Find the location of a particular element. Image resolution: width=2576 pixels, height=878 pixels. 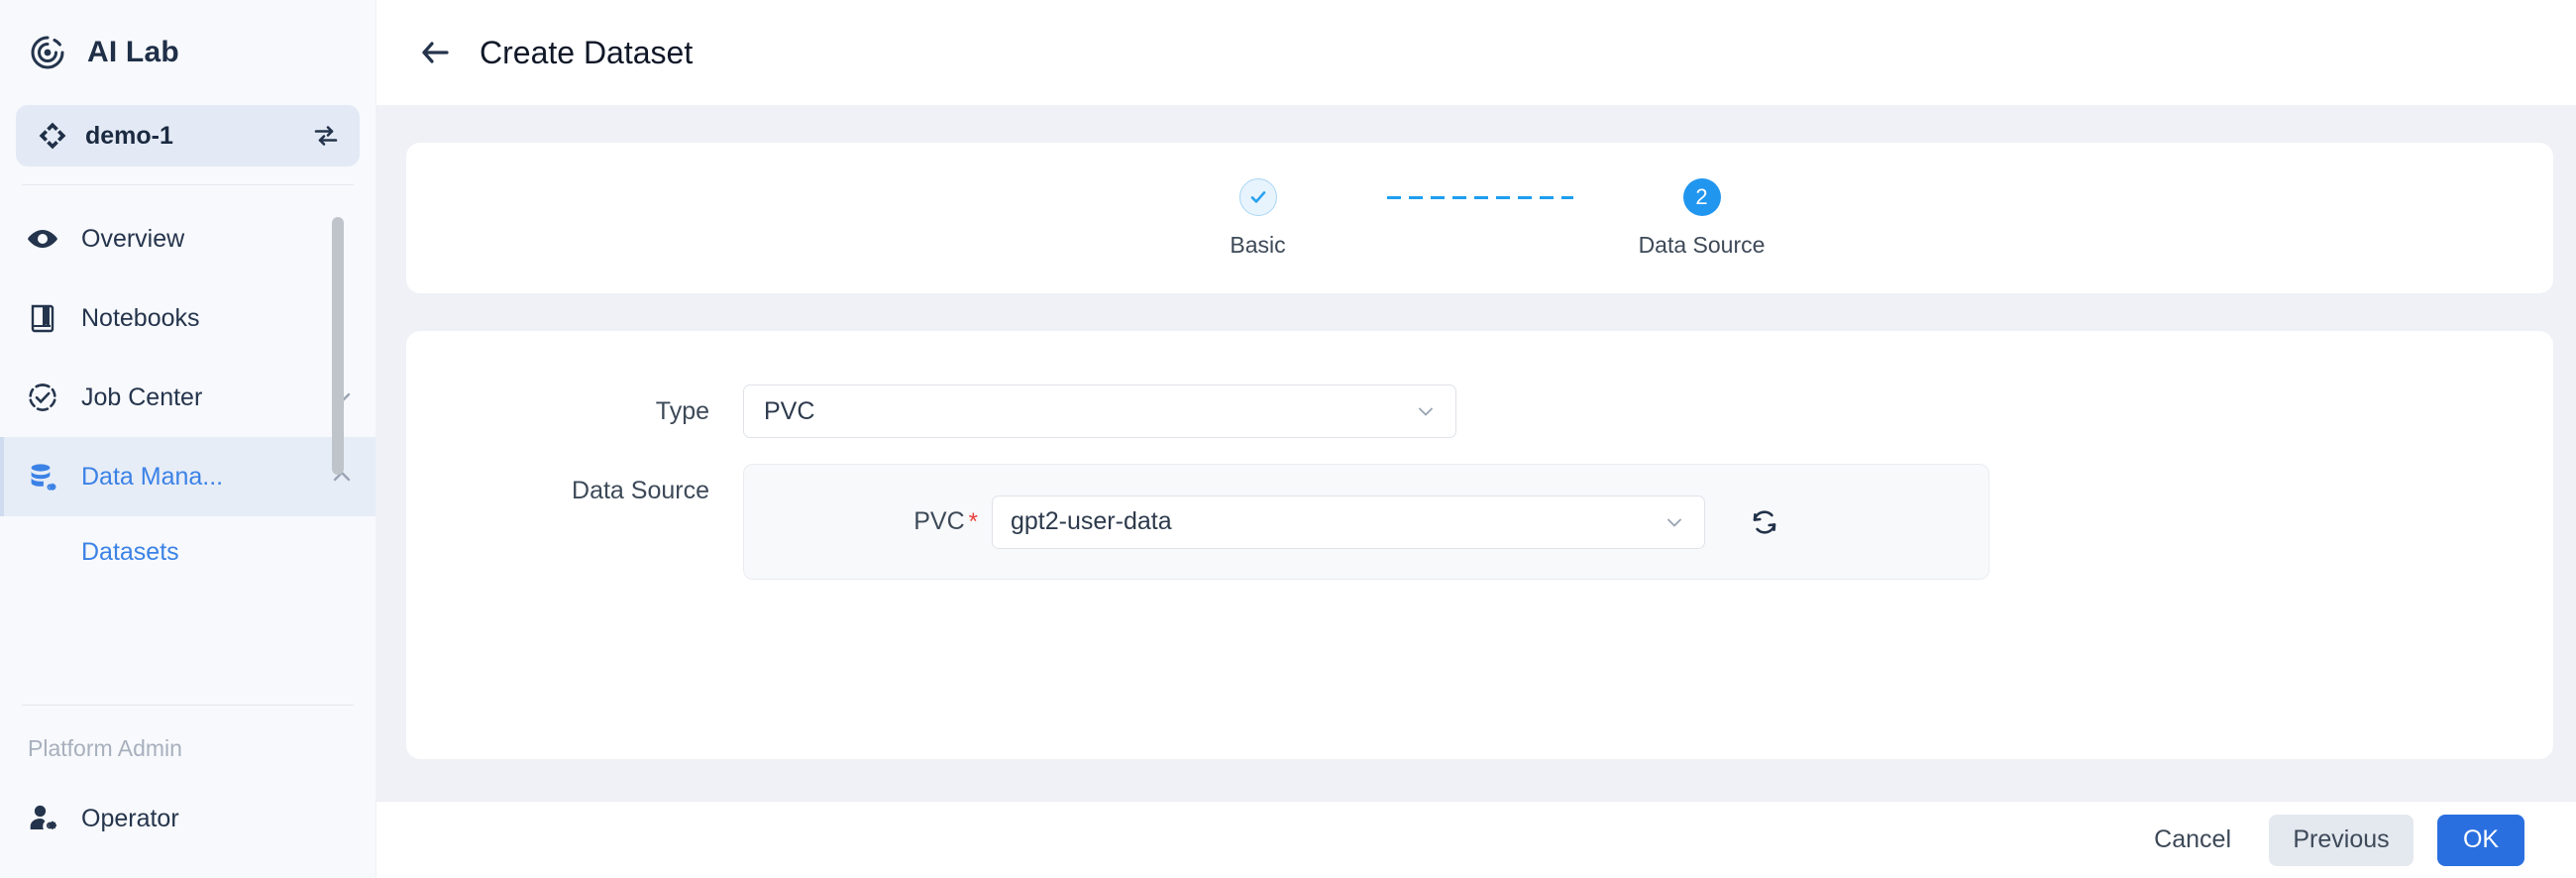

step-basic-label: Basic is located at coordinates (1258, 244).